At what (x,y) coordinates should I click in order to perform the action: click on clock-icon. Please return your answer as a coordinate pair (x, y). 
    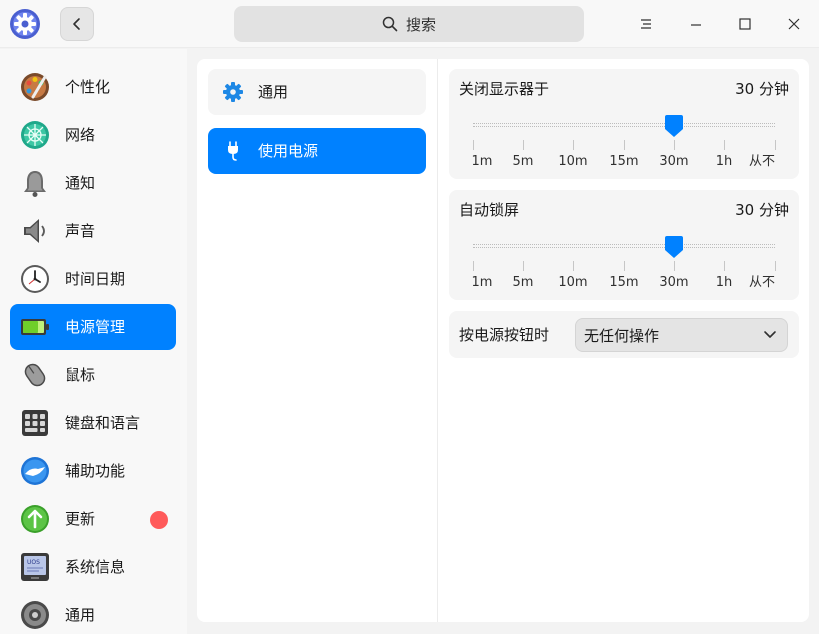
    Looking at the image, I should click on (35, 279).